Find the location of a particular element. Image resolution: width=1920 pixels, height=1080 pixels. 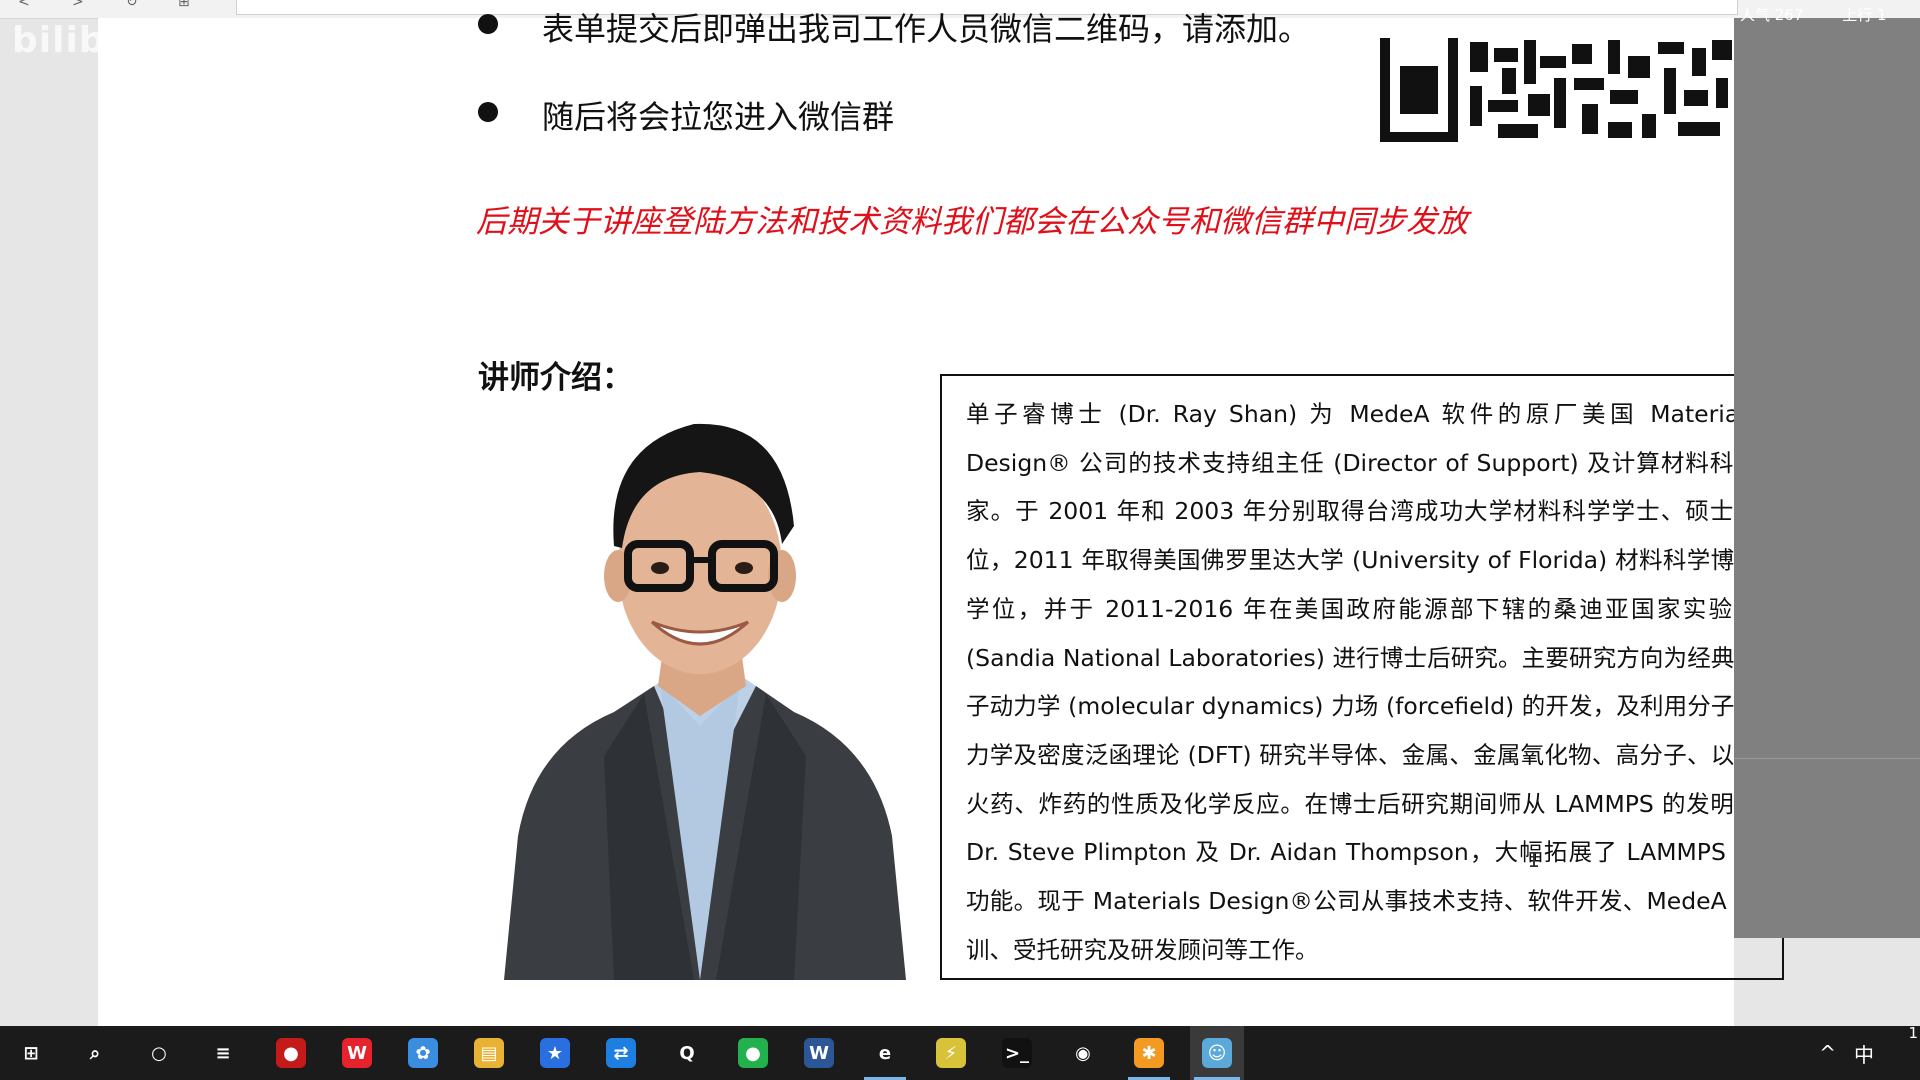

photo-app-icon-glyph: ✿ is located at coordinates (423, 1053).